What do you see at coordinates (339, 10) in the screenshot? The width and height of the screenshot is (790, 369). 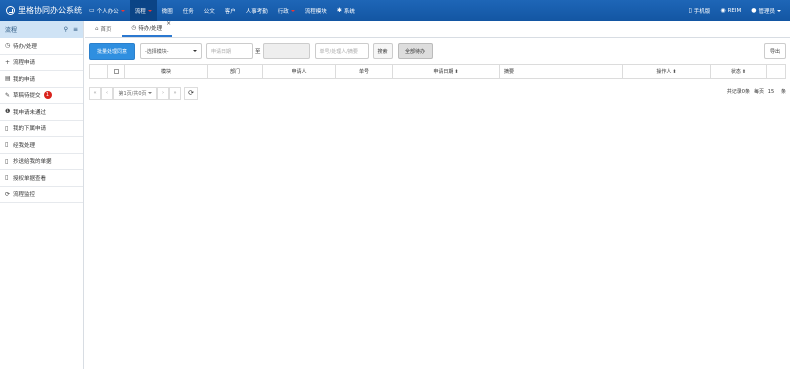 I see `gear-icon: ✱` at bounding box center [339, 10].